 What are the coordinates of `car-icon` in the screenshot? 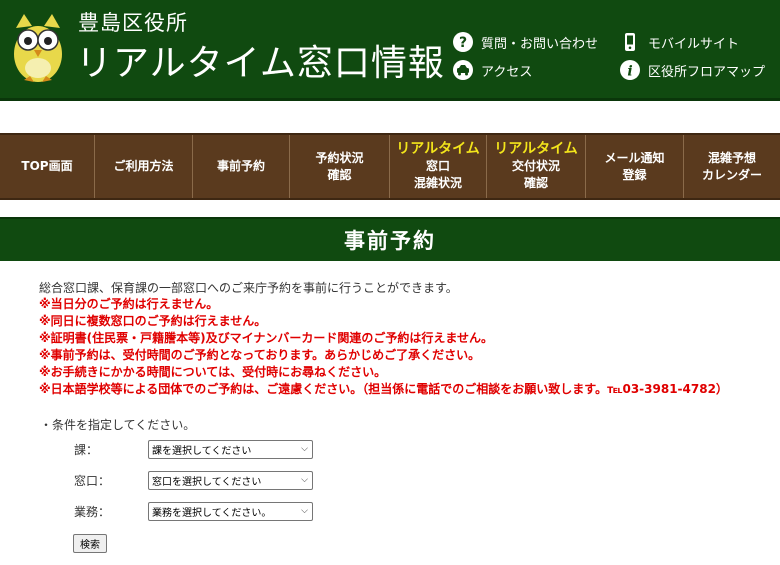 It's located at (463, 70).